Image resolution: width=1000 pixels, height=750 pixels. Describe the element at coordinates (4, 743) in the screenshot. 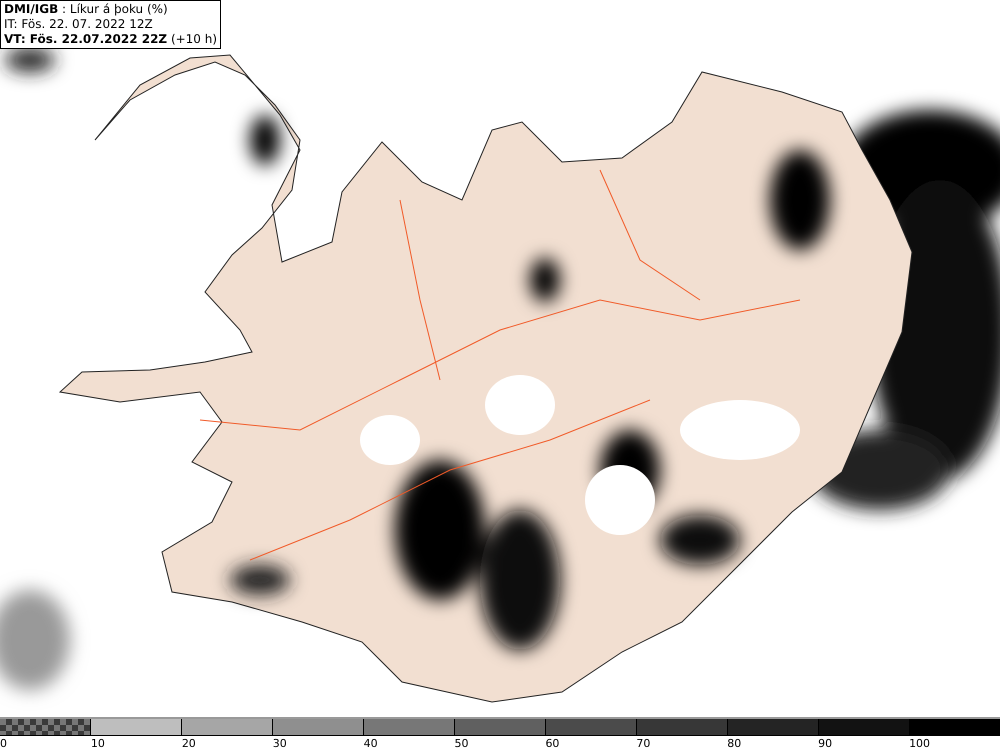

I see `legend-tick-label: 0` at that location.